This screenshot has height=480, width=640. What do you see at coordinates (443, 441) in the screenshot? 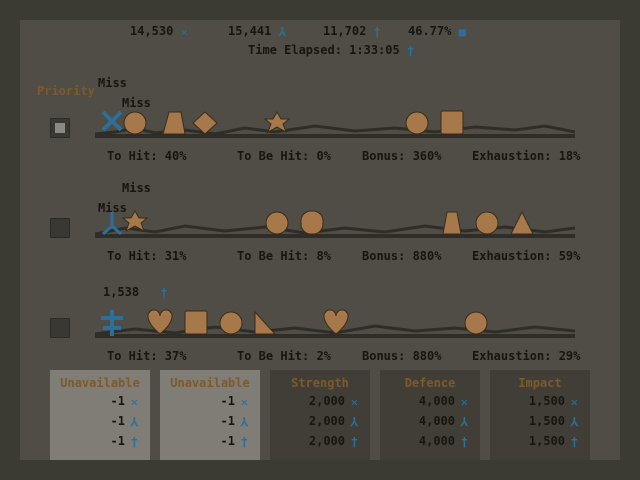
I see `panel-row: 4,000 †` at bounding box center [443, 441].